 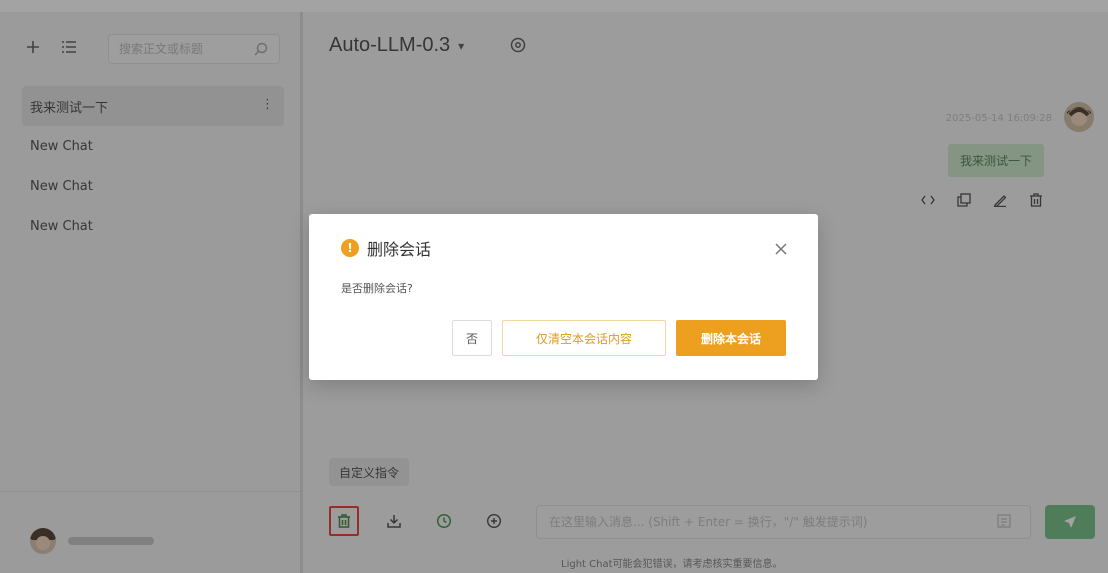 What do you see at coordinates (399, 249) in the screenshot?
I see `dialog-title: 删除会话` at bounding box center [399, 249].